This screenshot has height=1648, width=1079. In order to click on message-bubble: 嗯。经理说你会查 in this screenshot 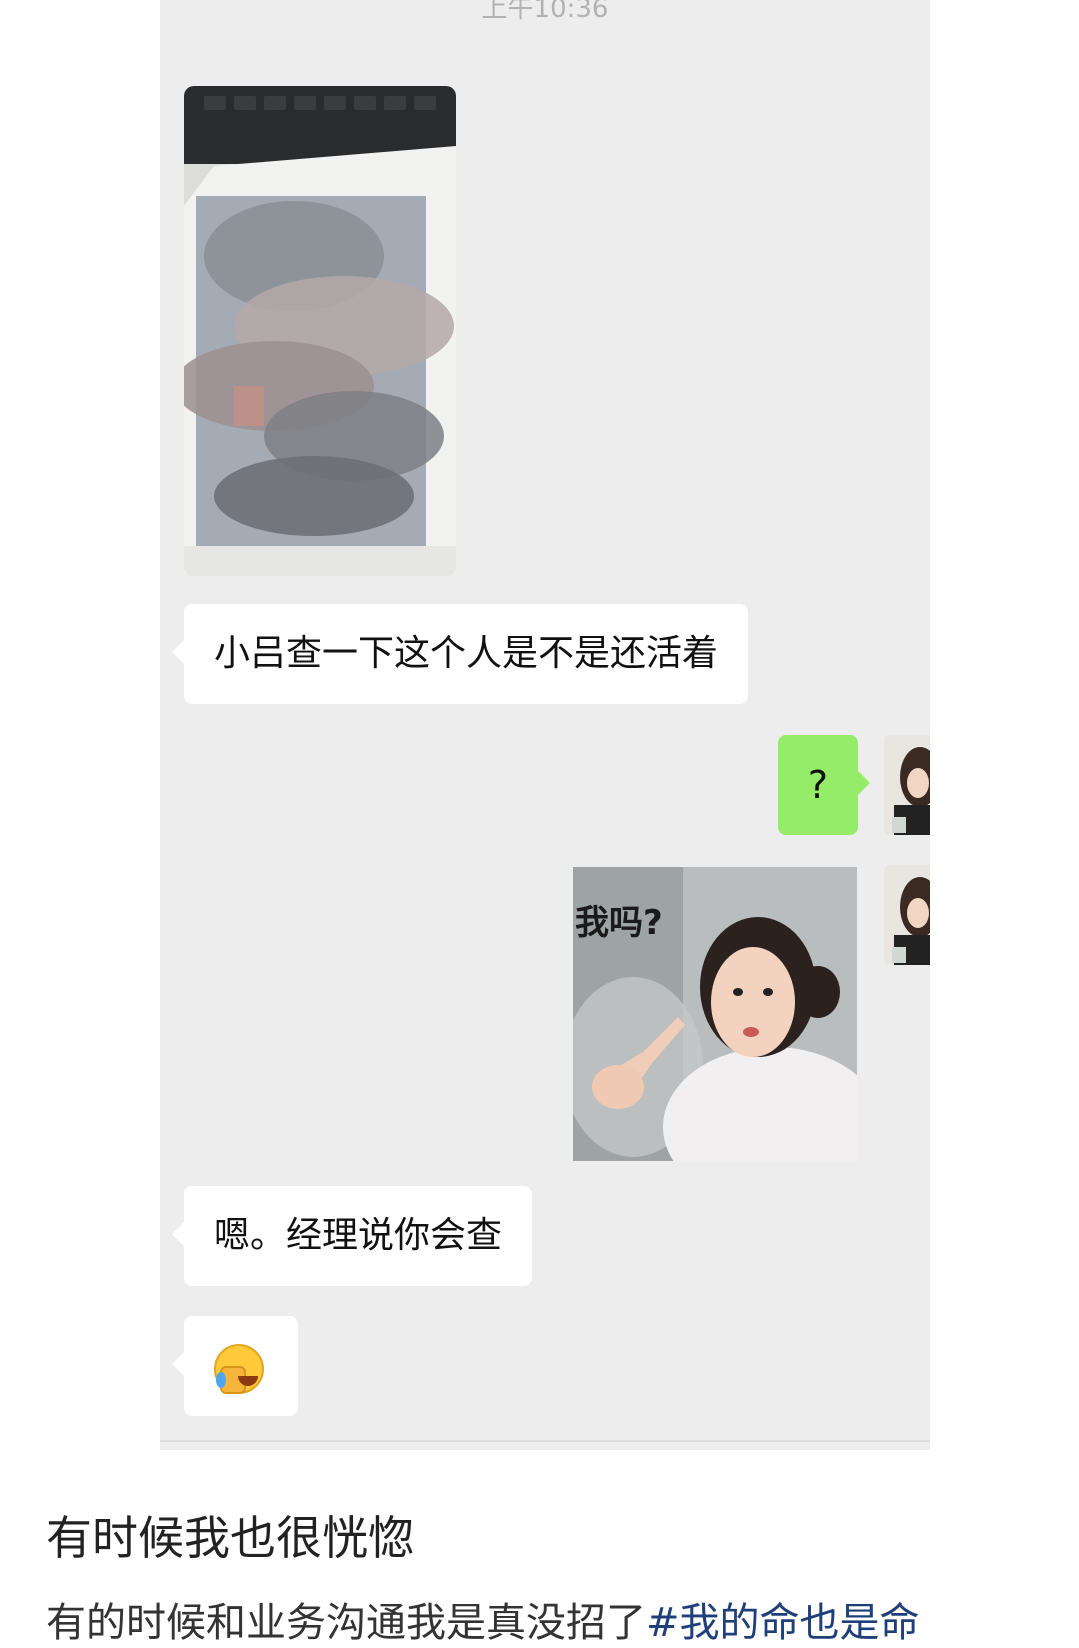, I will do `click(352, 1236)`.